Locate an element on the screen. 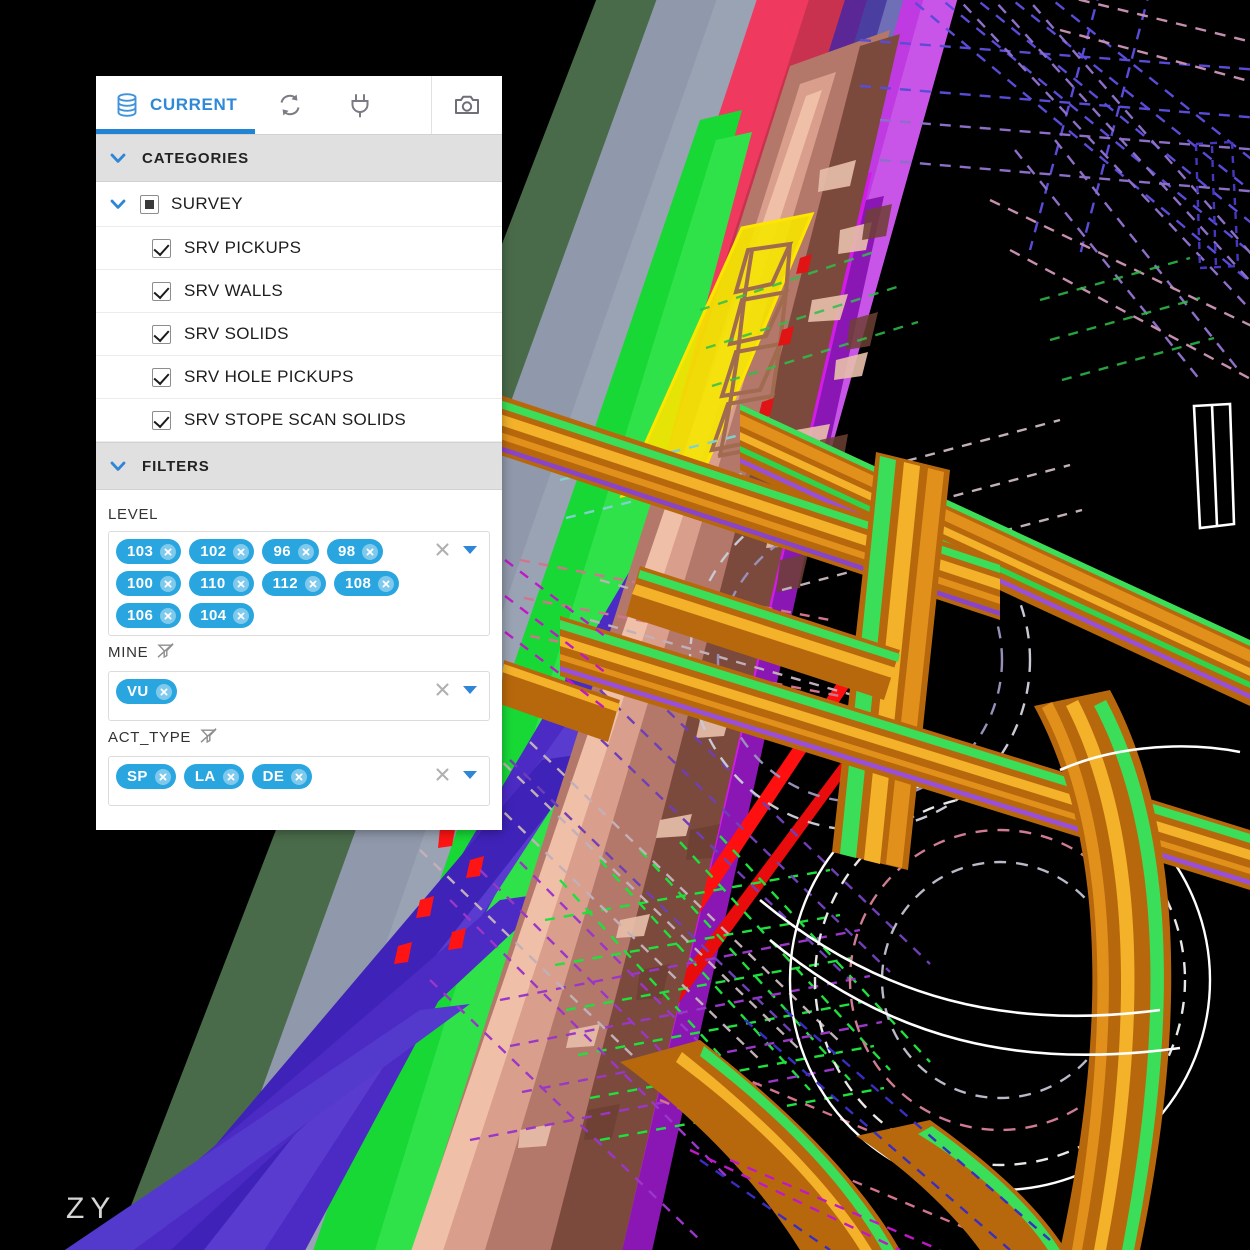 This screenshot has width=1250, height=1250. filter-field-mine: VU is located at coordinates (299, 696).